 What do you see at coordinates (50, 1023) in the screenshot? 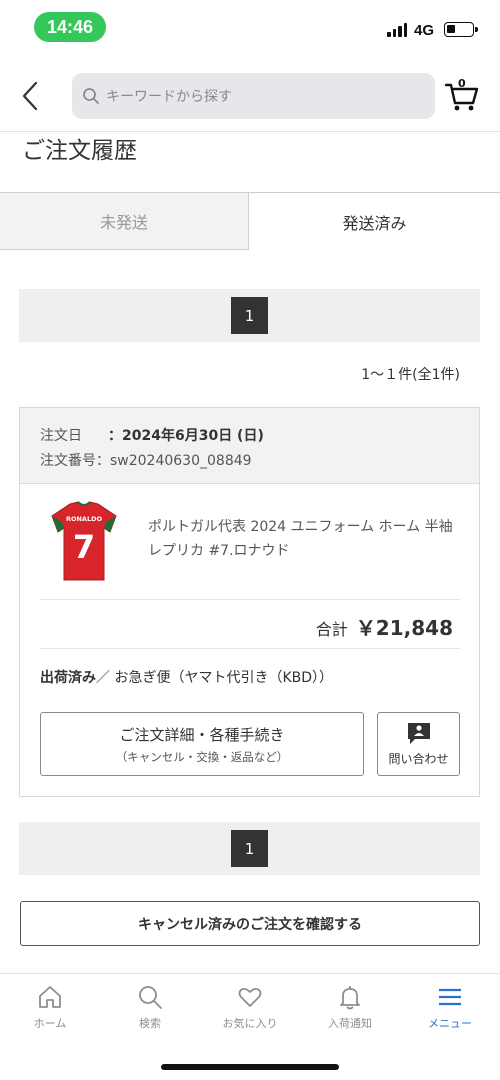
I see `nav-label: ホーム` at bounding box center [50, 1023].